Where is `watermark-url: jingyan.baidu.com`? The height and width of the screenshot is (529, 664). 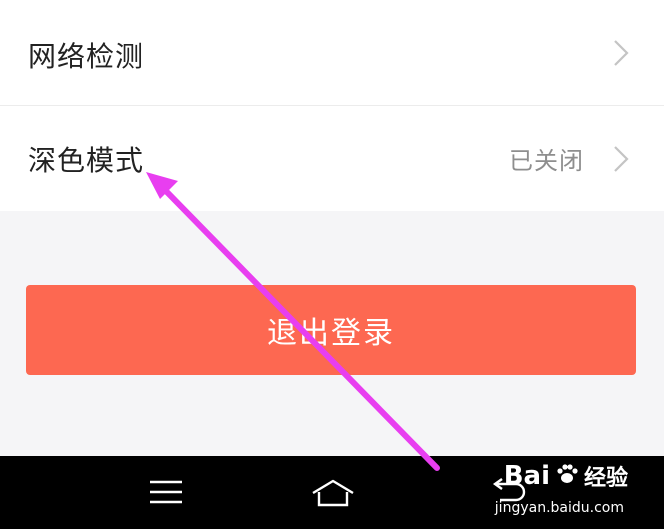
watermark-url: jingyan.baidu.com is located at coordinates (559, 508).